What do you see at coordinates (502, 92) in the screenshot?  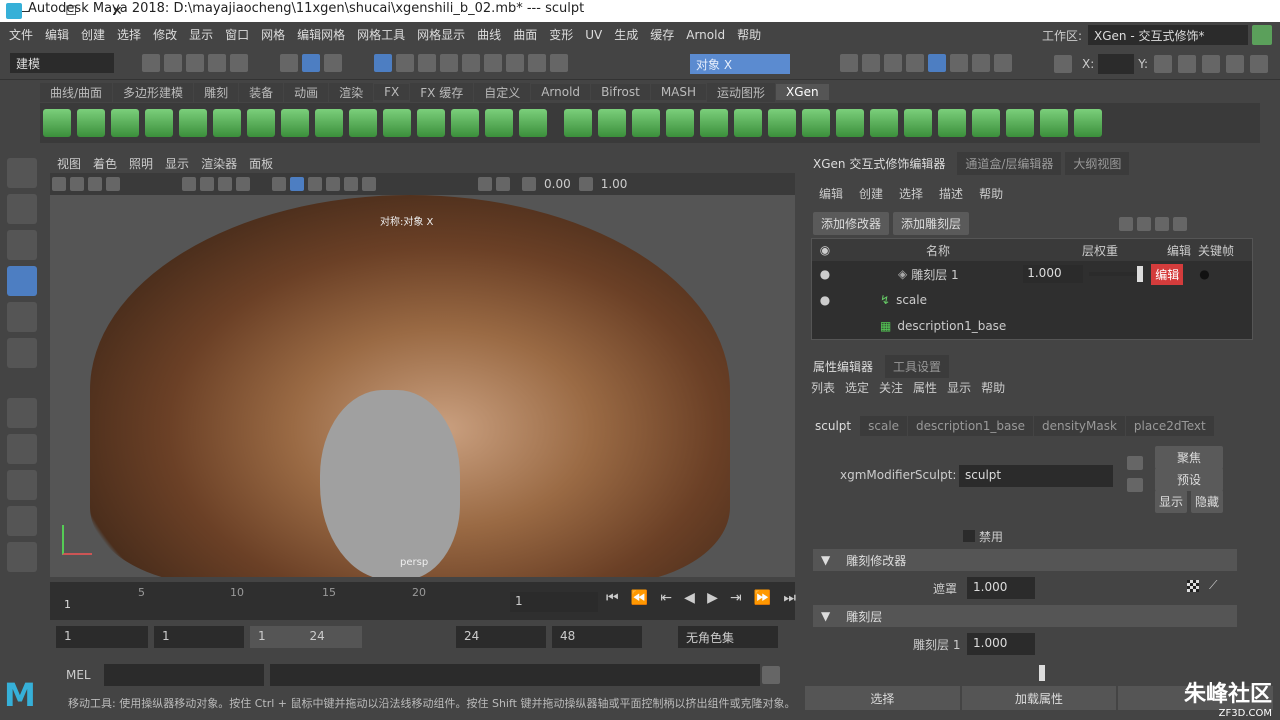 I see `shelf-tab: 自定义` at bounding box center [502, 92].